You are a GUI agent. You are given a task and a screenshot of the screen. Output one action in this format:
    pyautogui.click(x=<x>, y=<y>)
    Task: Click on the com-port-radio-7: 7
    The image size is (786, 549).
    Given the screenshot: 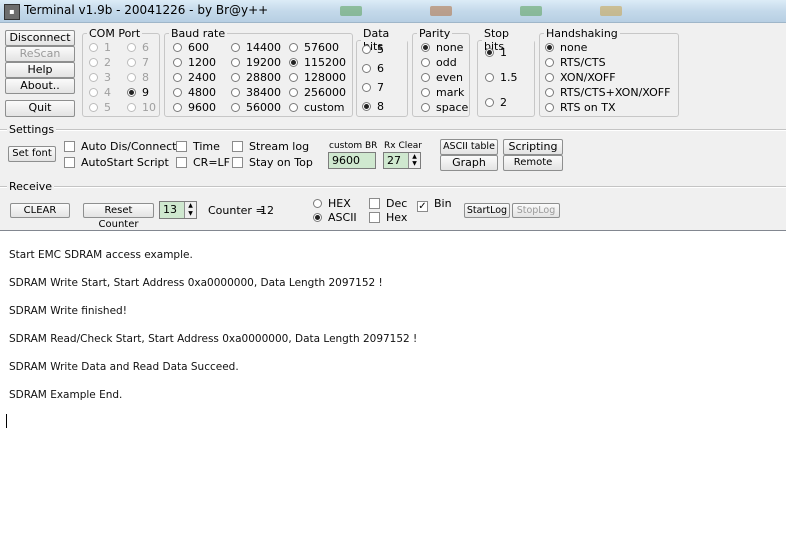 What is the action you would take?
    pyautogui.click(x=138, y=62)
    